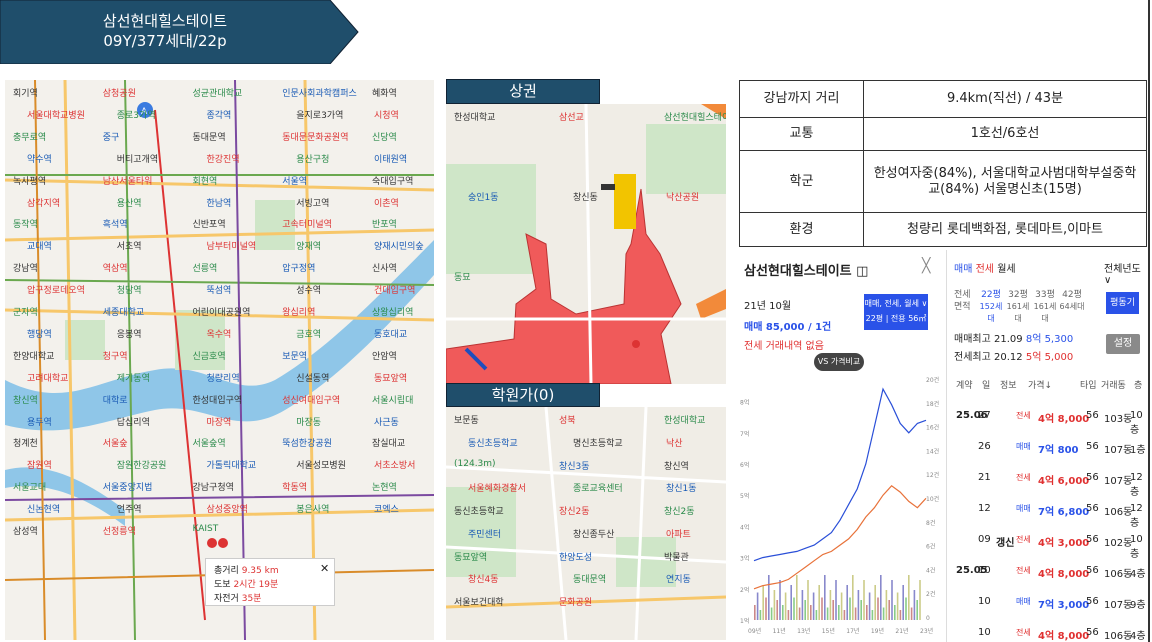 The height and width of the screenshot is (642, 1152). What do you see at coordinates (493, 443) in the screenshot?
I see `map-label: 동신초등학교` at bounding box center [493, 443].